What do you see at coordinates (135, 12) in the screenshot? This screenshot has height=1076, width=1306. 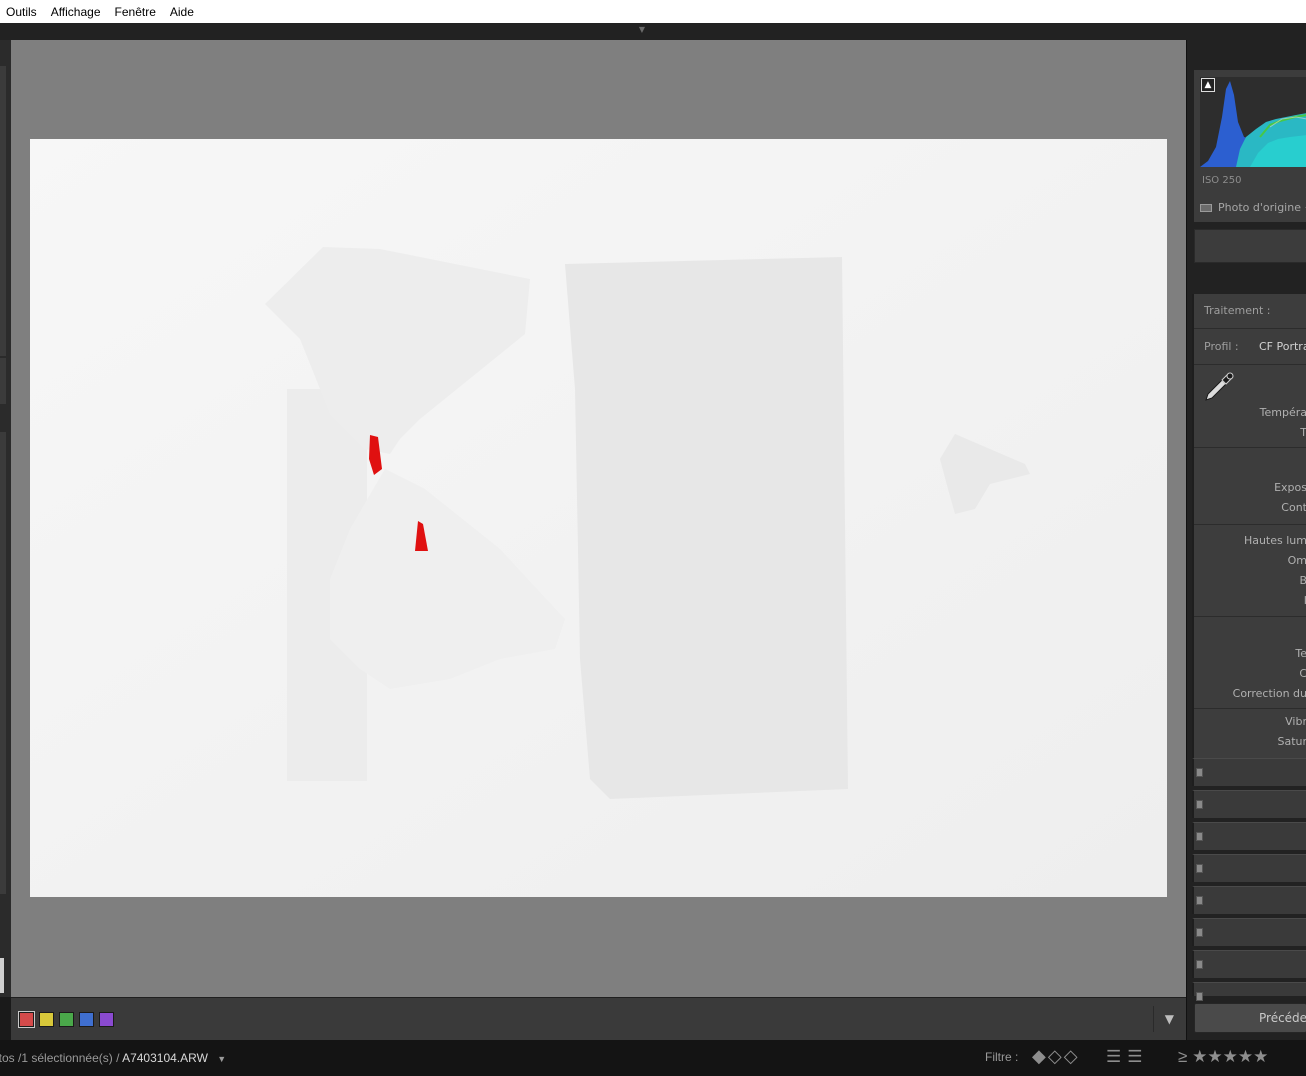 I see `menu-fenetre: Fenêtre` at bounding box center [135, 12].